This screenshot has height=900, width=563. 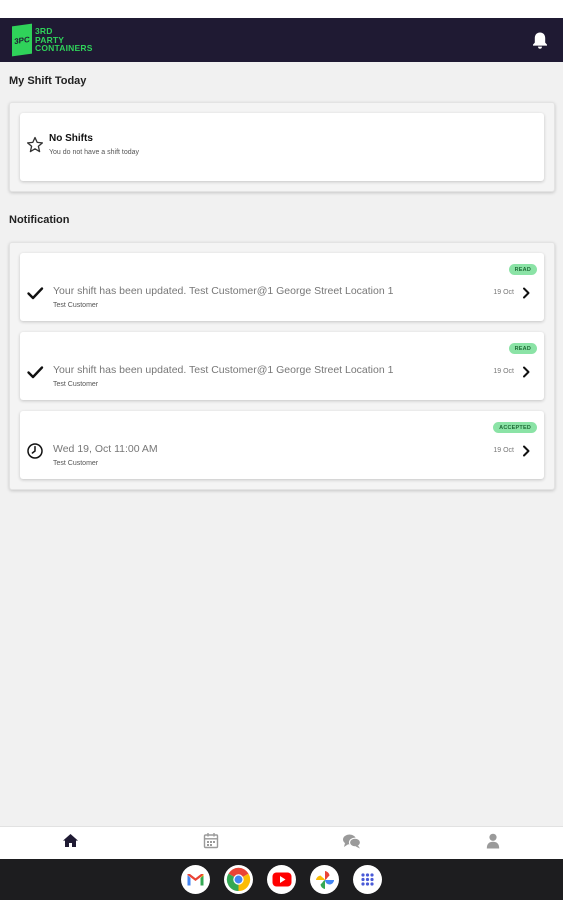 I want to click on gmail-icon, so click(x=195, y=879).